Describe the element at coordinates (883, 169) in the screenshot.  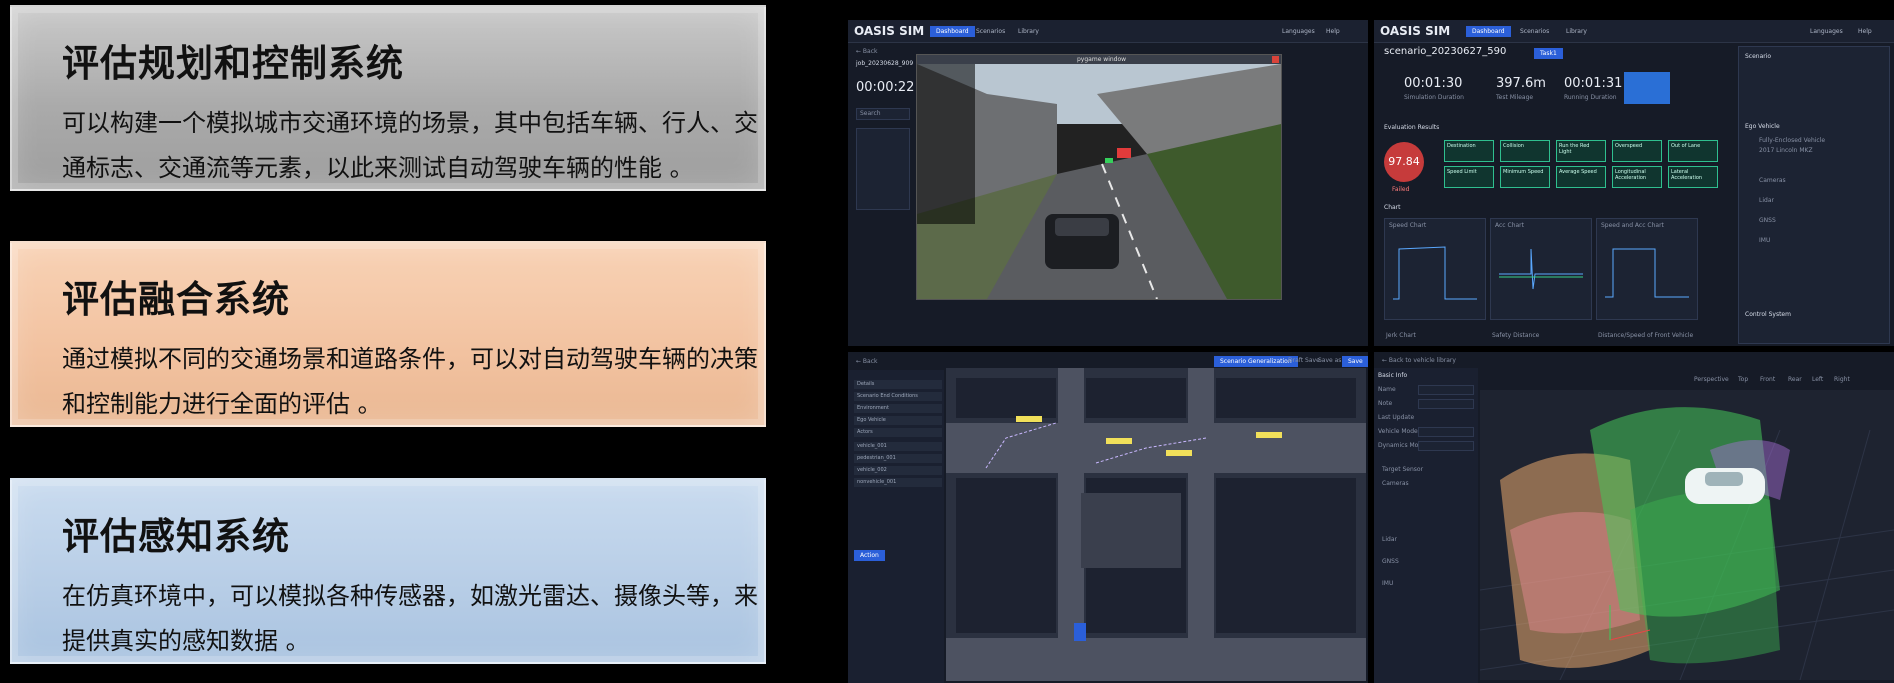
I see `event-list` at that location.